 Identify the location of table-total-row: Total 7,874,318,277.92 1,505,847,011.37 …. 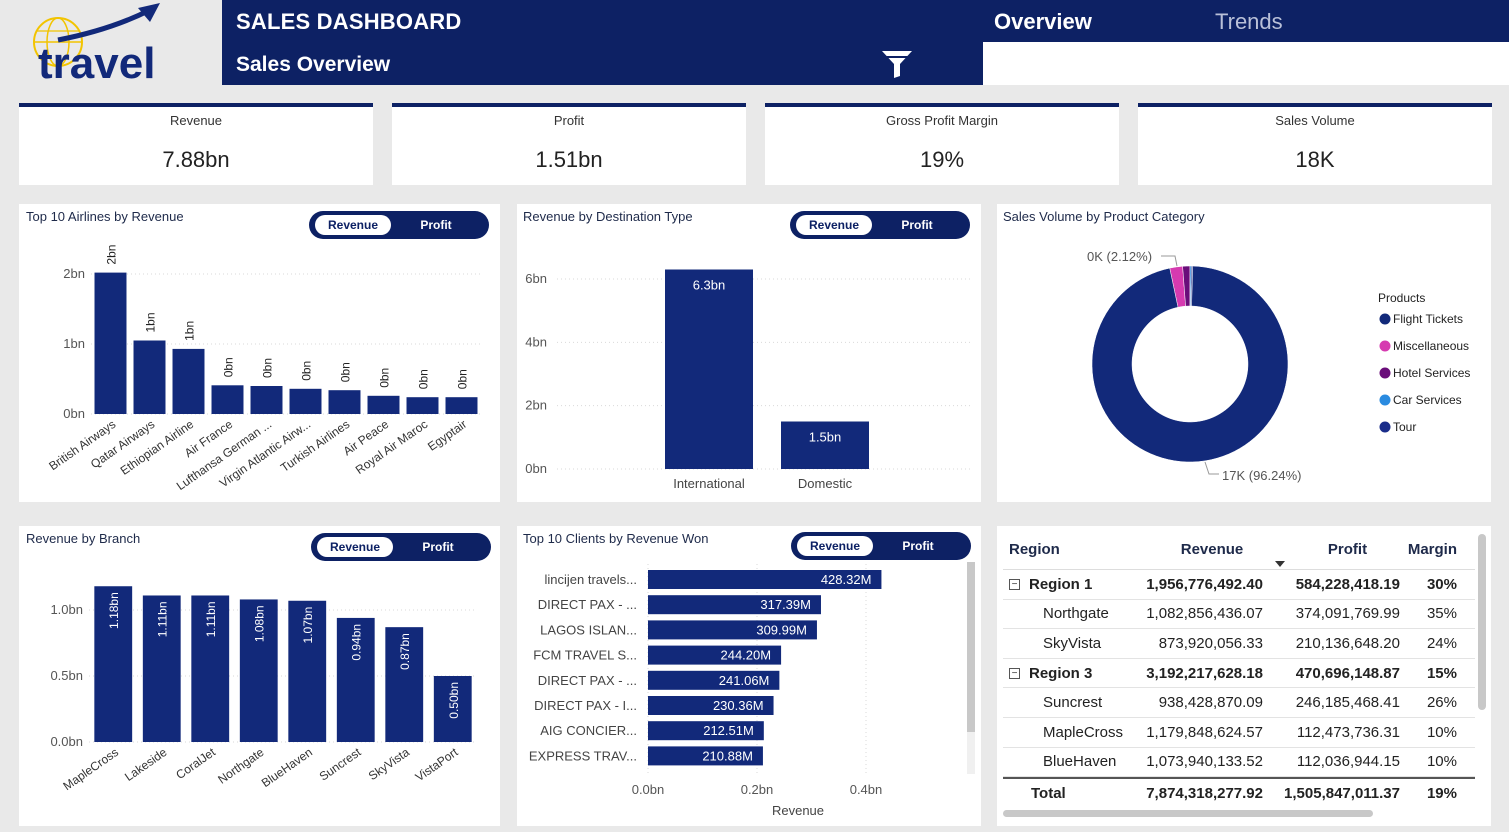
(1239, 792).